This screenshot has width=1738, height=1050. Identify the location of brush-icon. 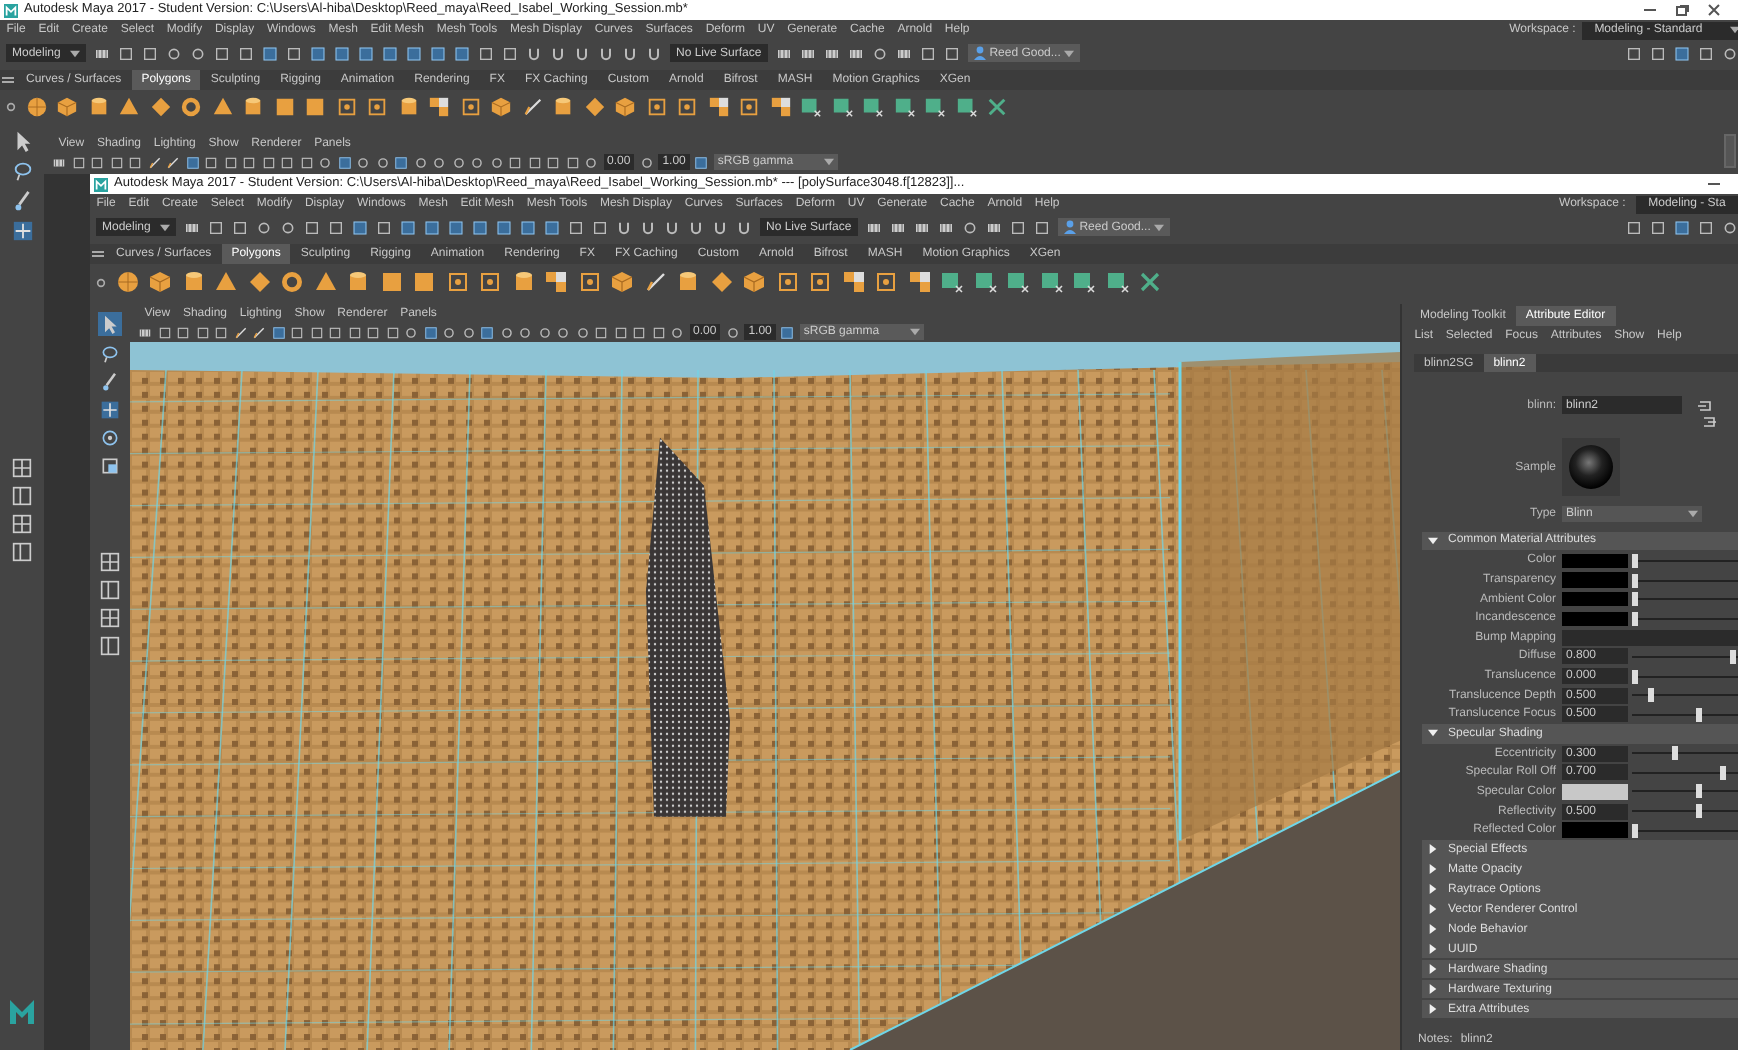
(22, 201).